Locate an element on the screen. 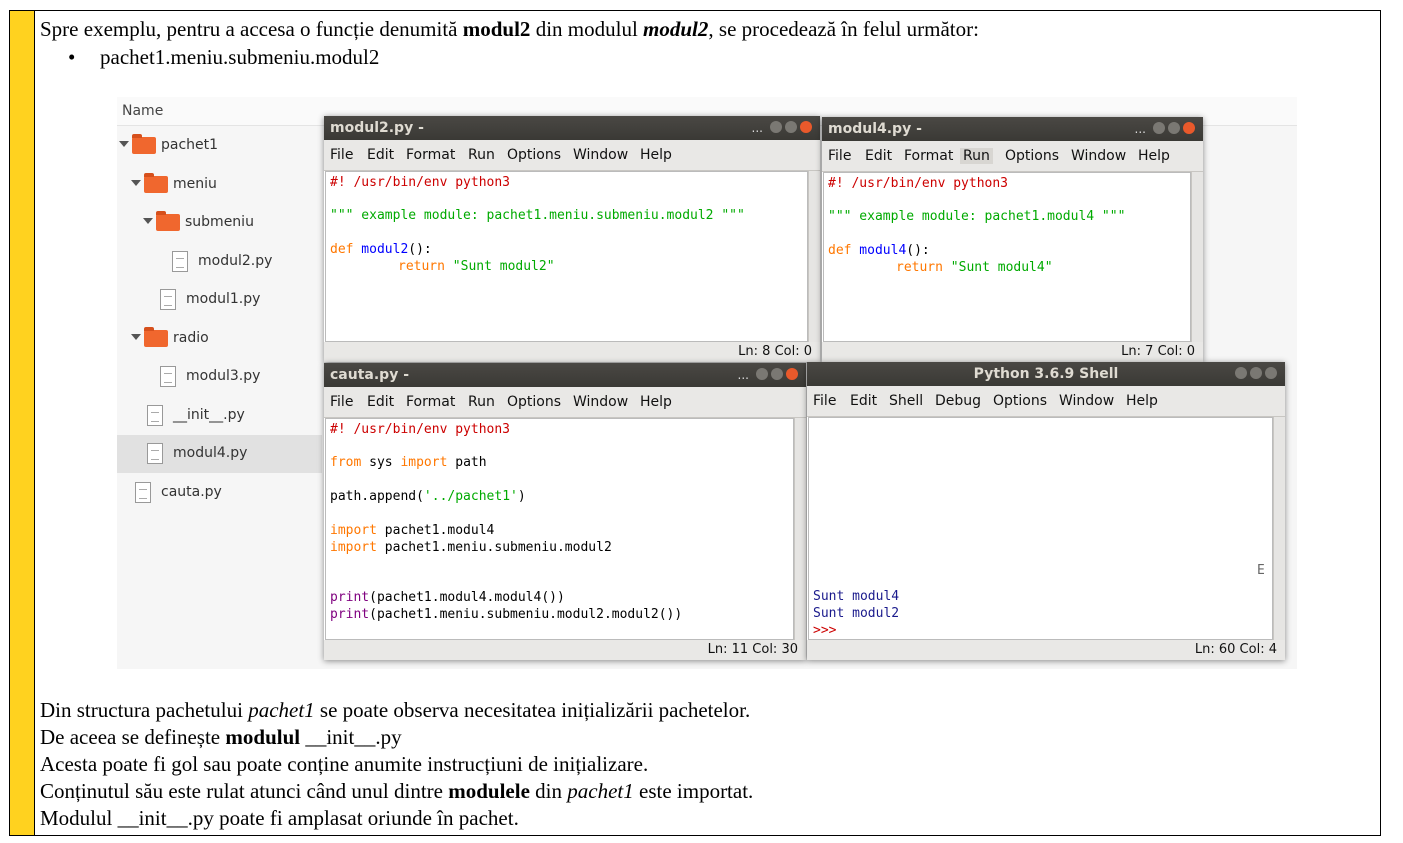  menu-shell: Shell is located at coordinates (906, 401).